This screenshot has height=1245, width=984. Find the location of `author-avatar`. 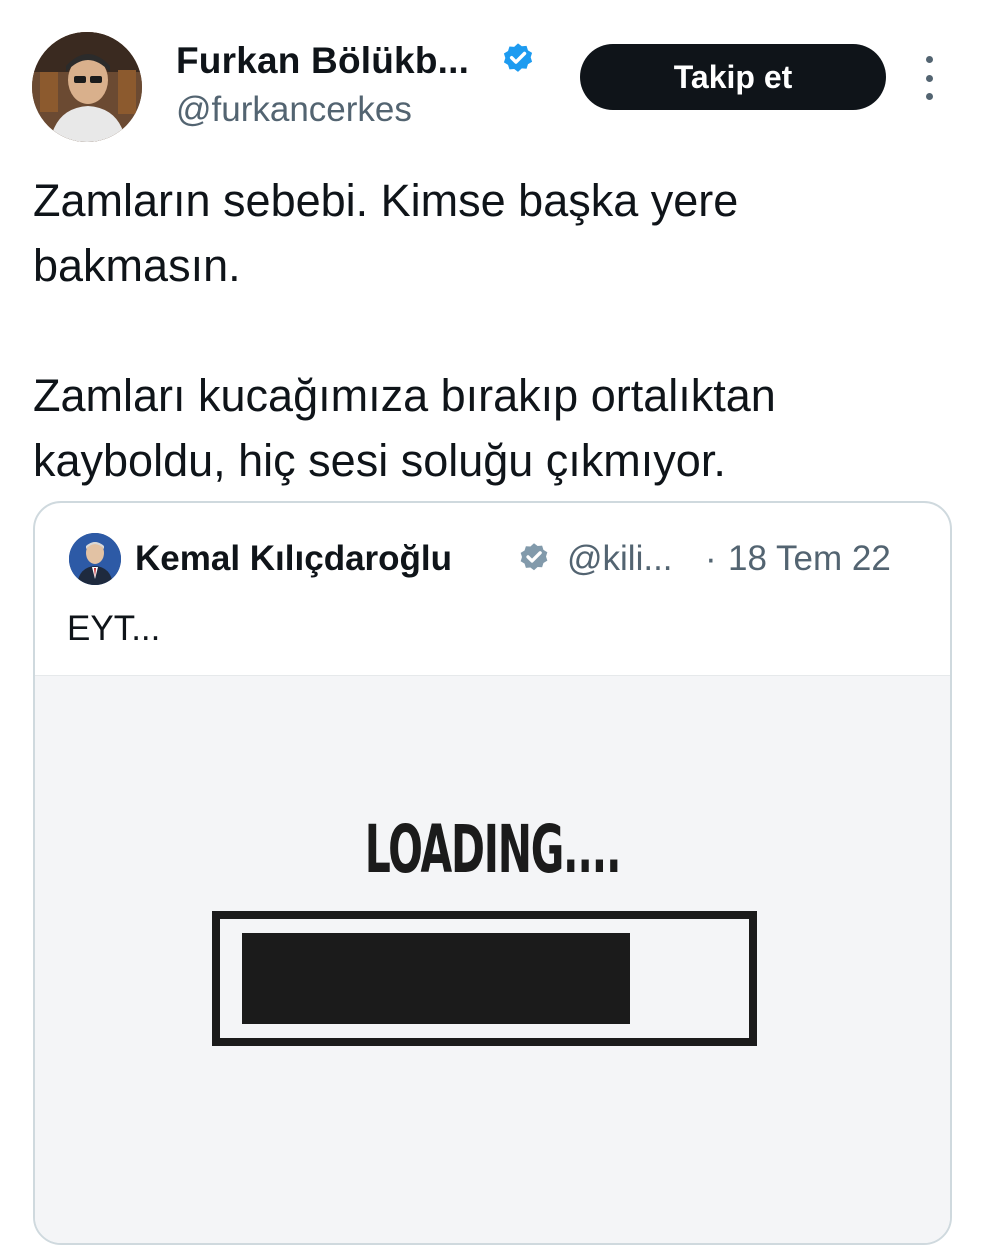

author-avatar is located at coordinates (87, 87).